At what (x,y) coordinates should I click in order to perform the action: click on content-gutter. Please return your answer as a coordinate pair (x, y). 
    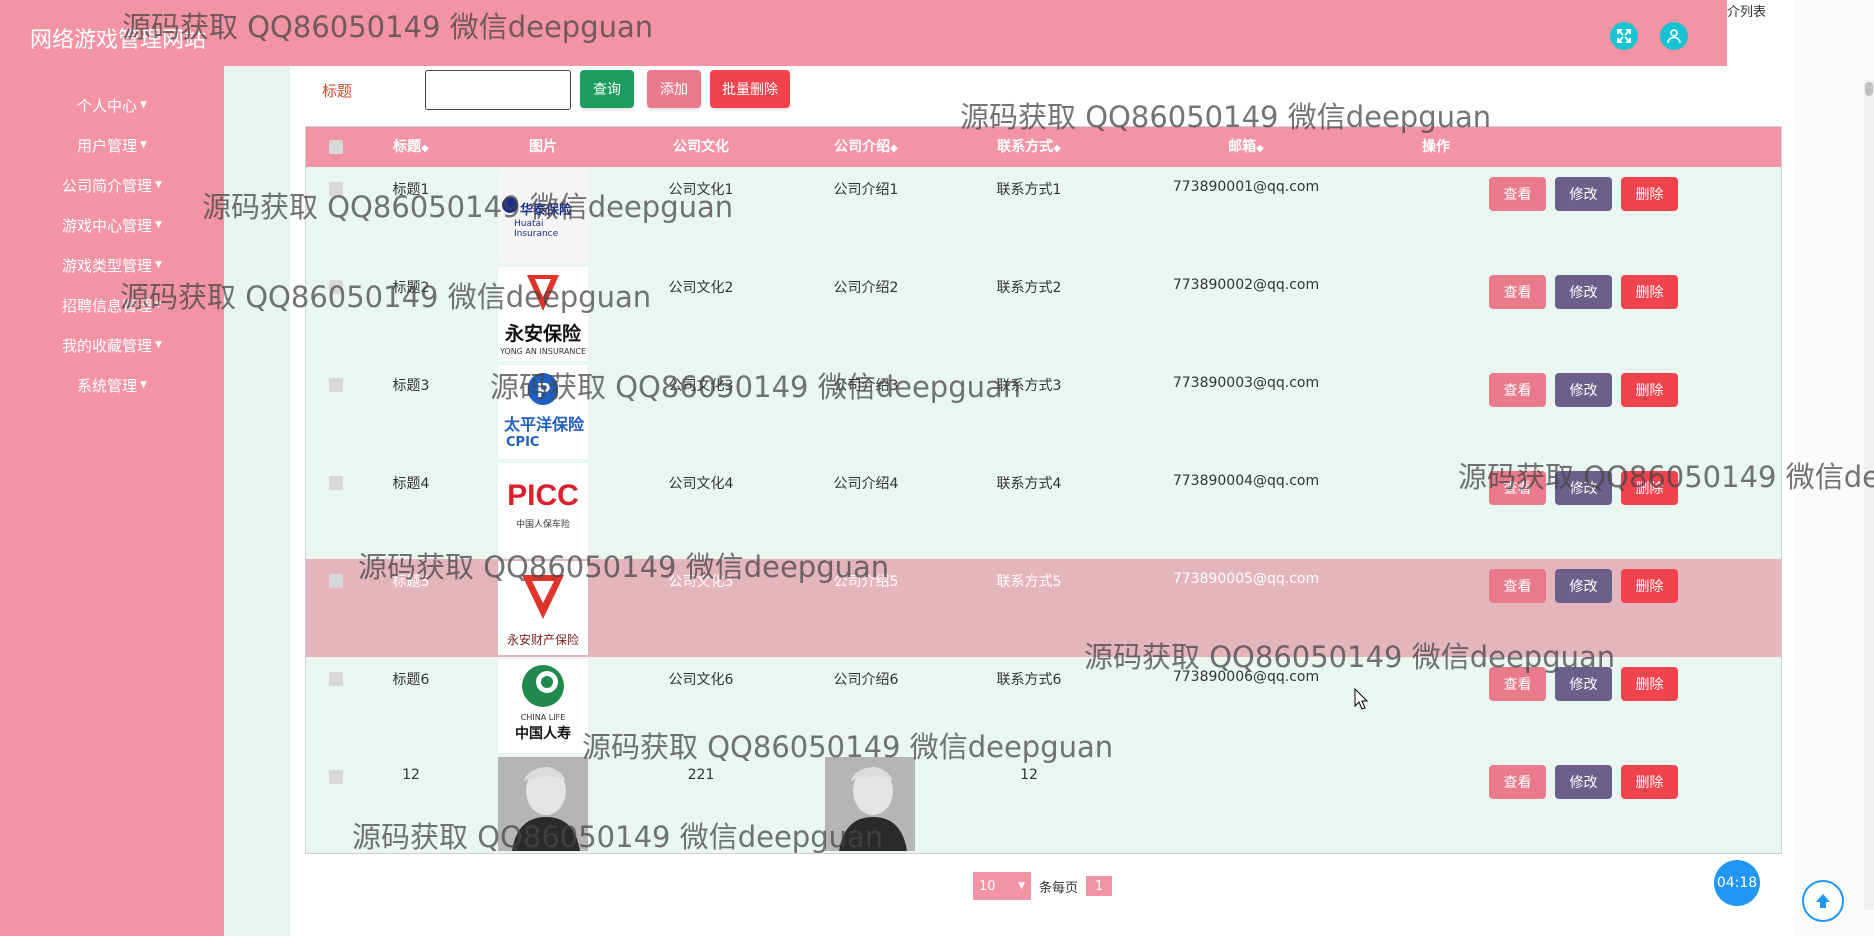
    Looking at the image, I should click on (257, 501).